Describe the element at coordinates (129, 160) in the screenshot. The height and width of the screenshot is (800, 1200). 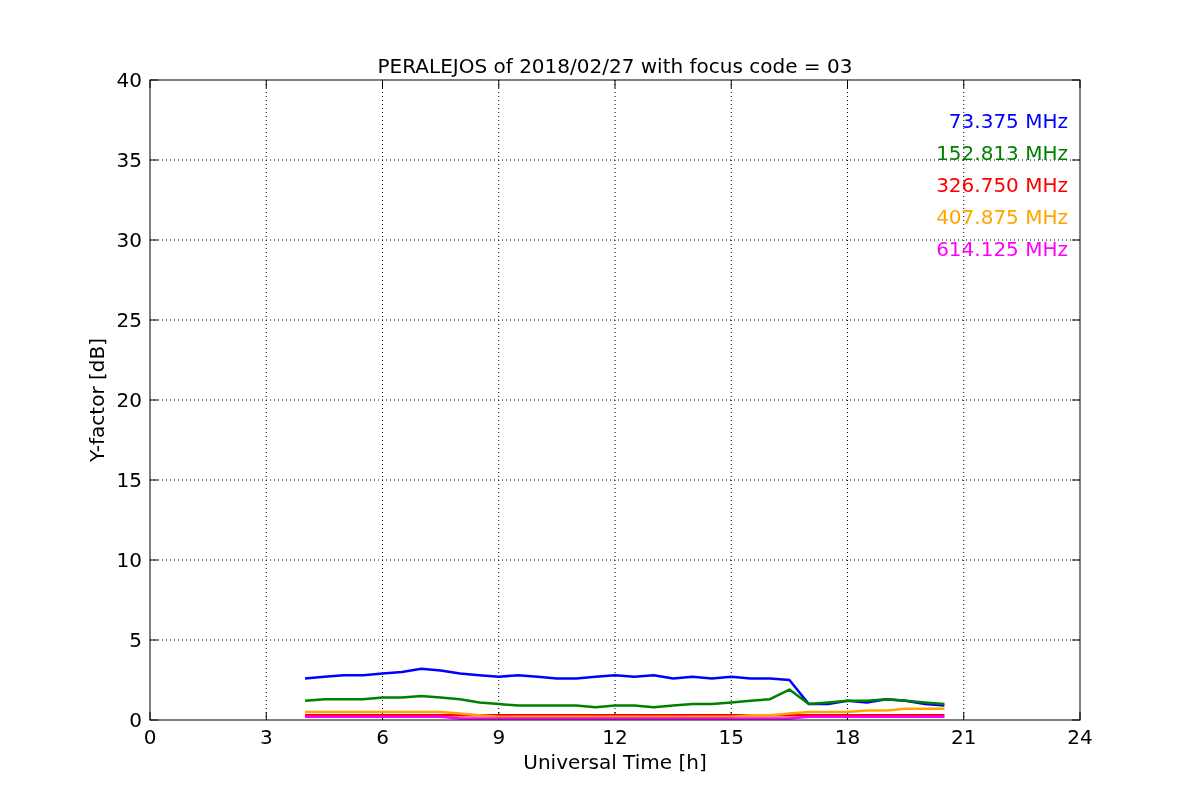
I see `y-tick-label: 35` at that location.